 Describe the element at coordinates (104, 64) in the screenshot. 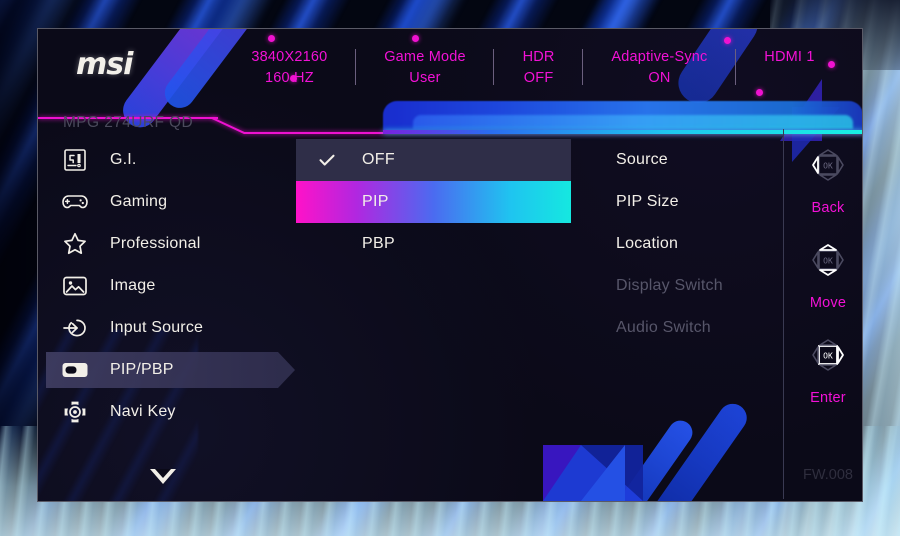

I see `msi-logo: msi` at that location.